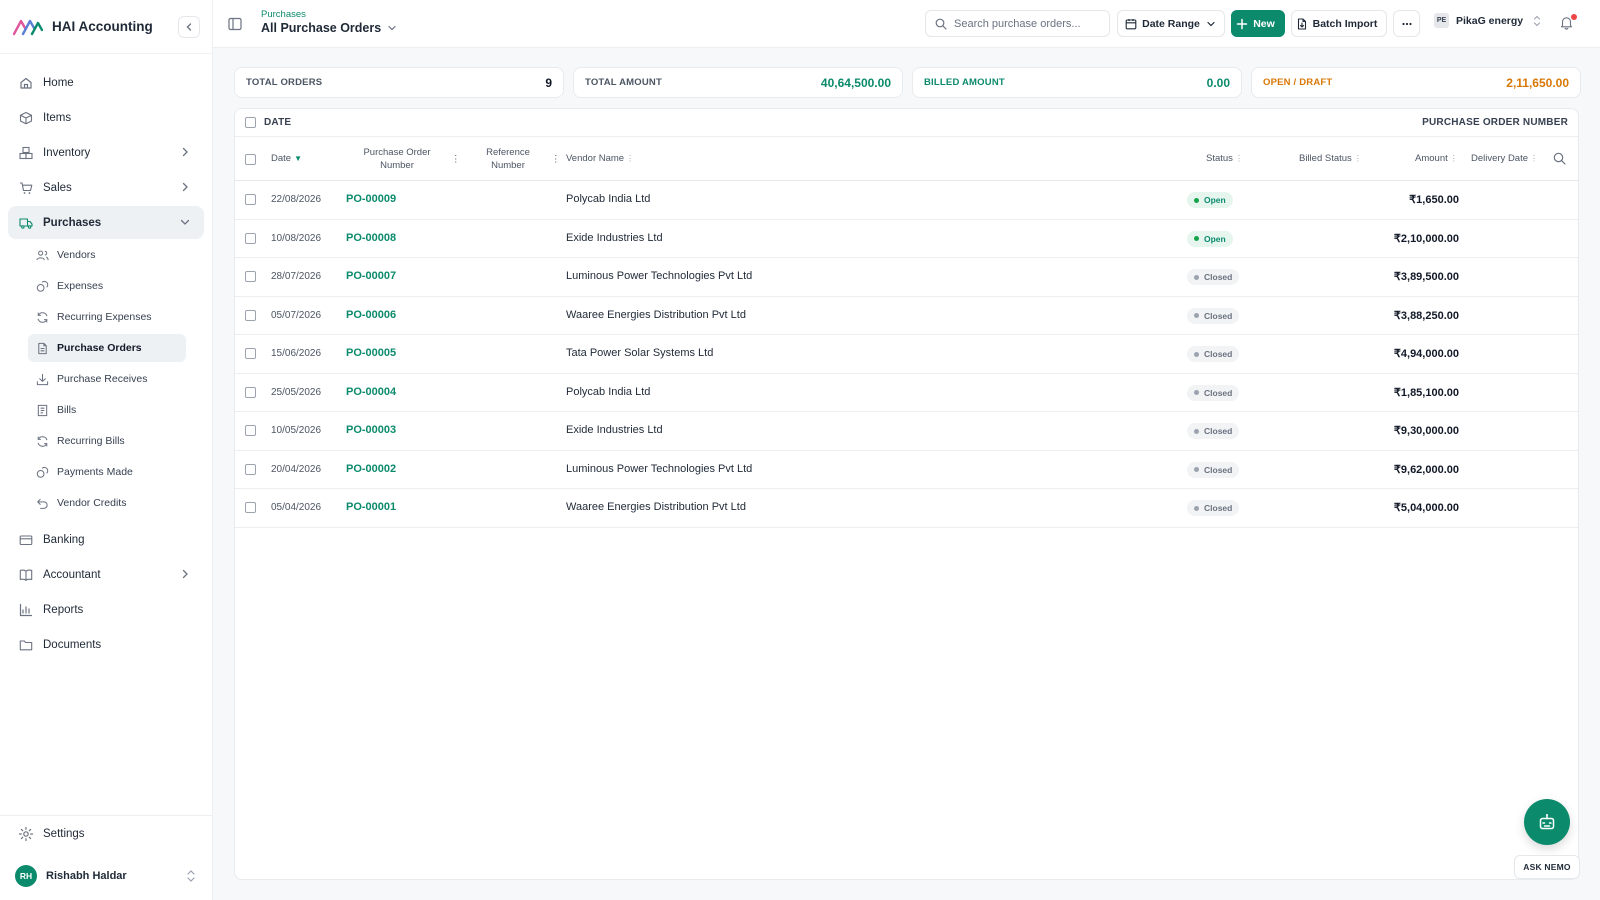  What do you see at coordinates (371, 353) in the screenshot?
I see `cell-po-number-link: PO-00005` at bounding box center [371, 353].